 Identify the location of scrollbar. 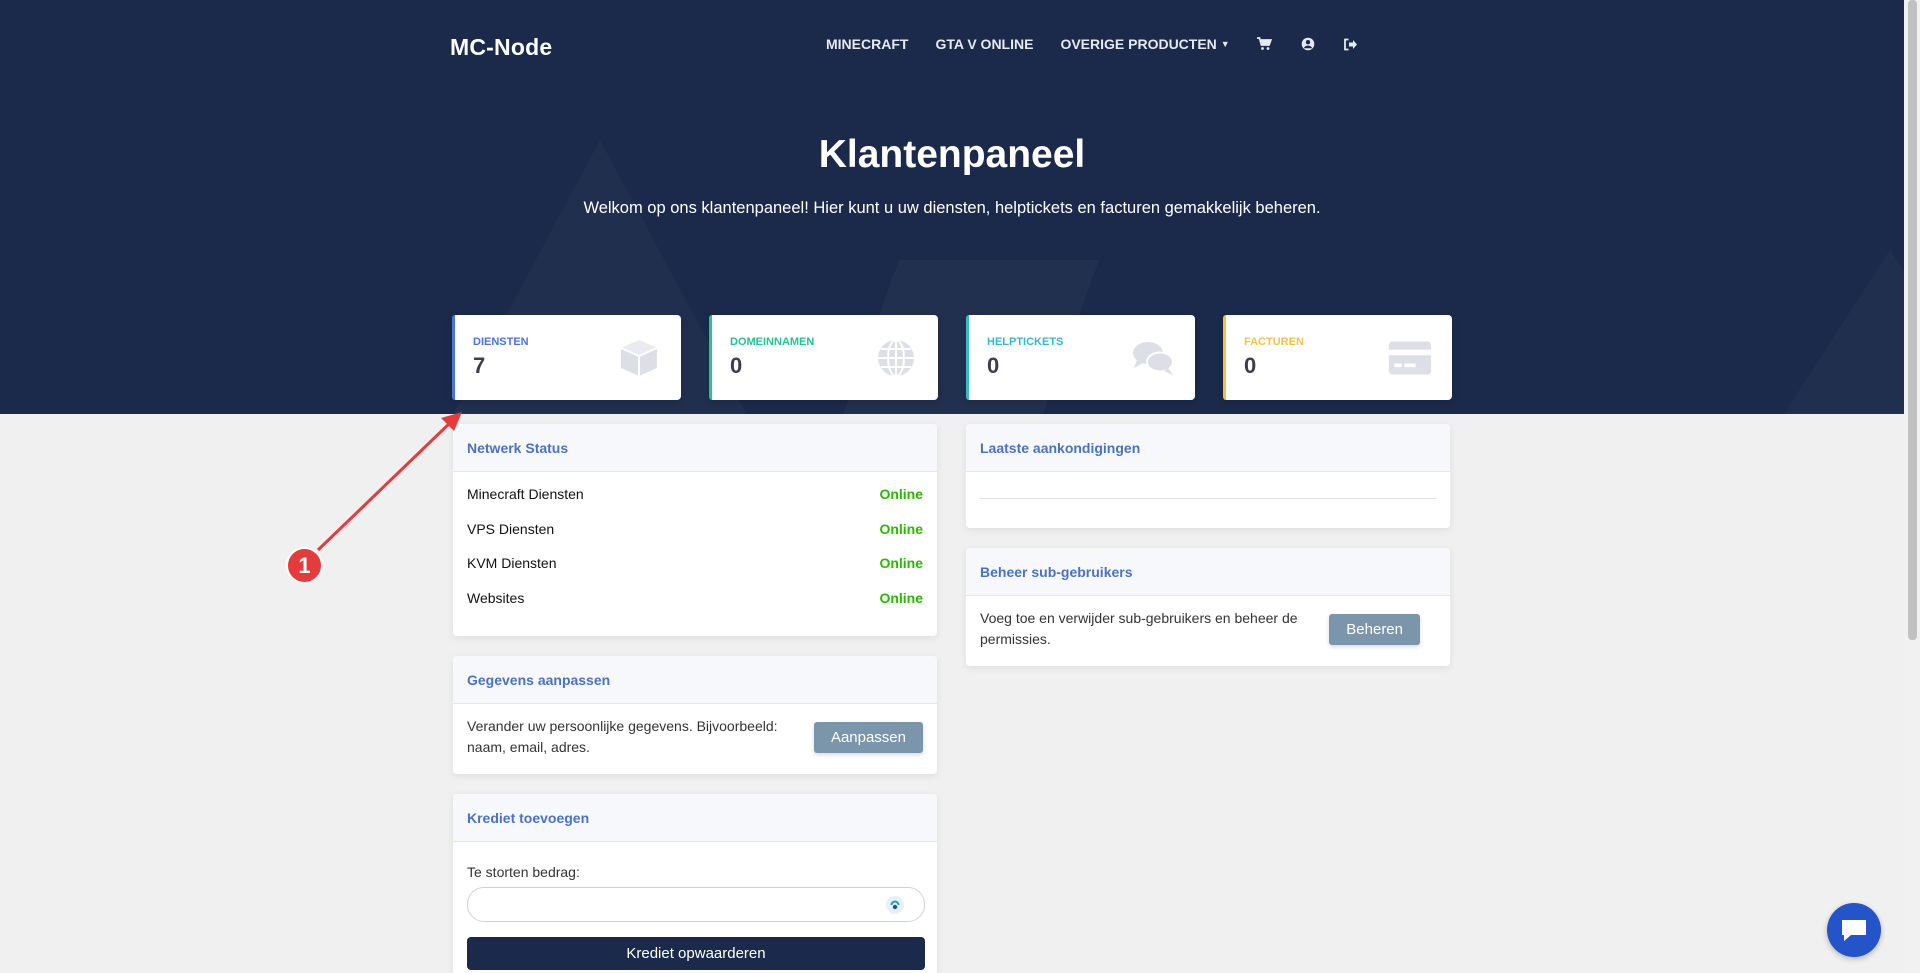
(1912, 486).